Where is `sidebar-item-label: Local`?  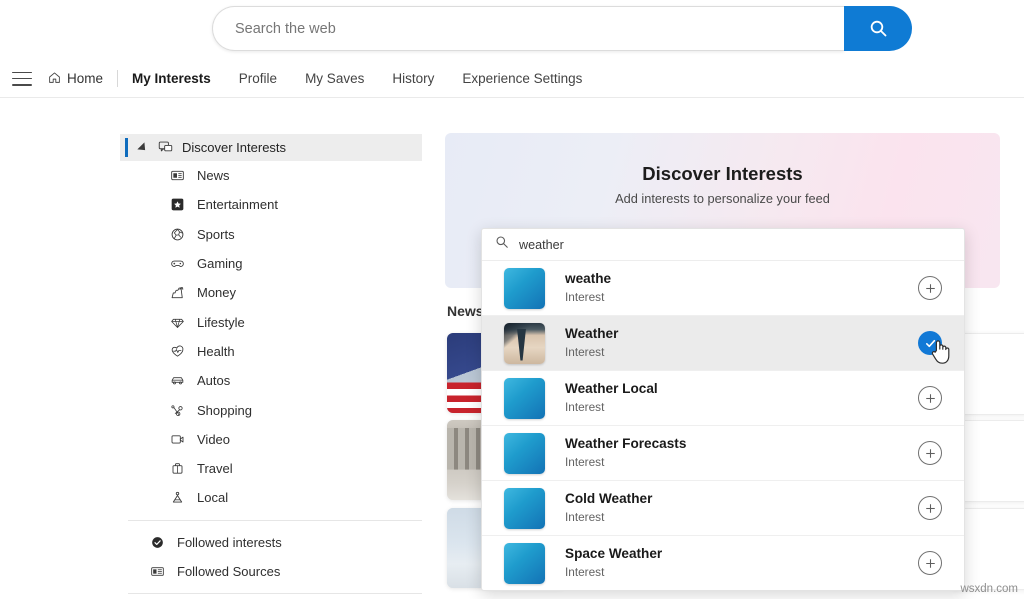
sidebar-item-label: Local is located at coordinates (213, 498).